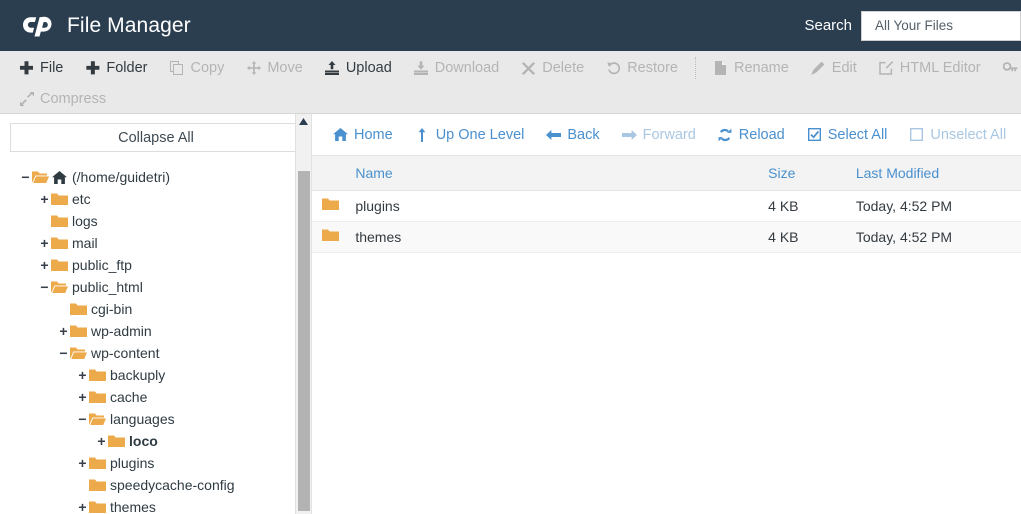  I want to click on copy-button: Copy, so click(196, 68).